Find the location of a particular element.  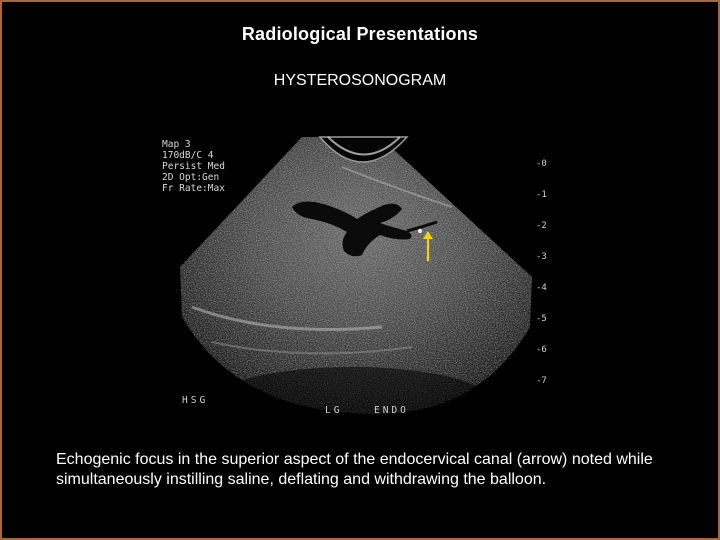

echogenic-focus is located at coordinates (420, 231).